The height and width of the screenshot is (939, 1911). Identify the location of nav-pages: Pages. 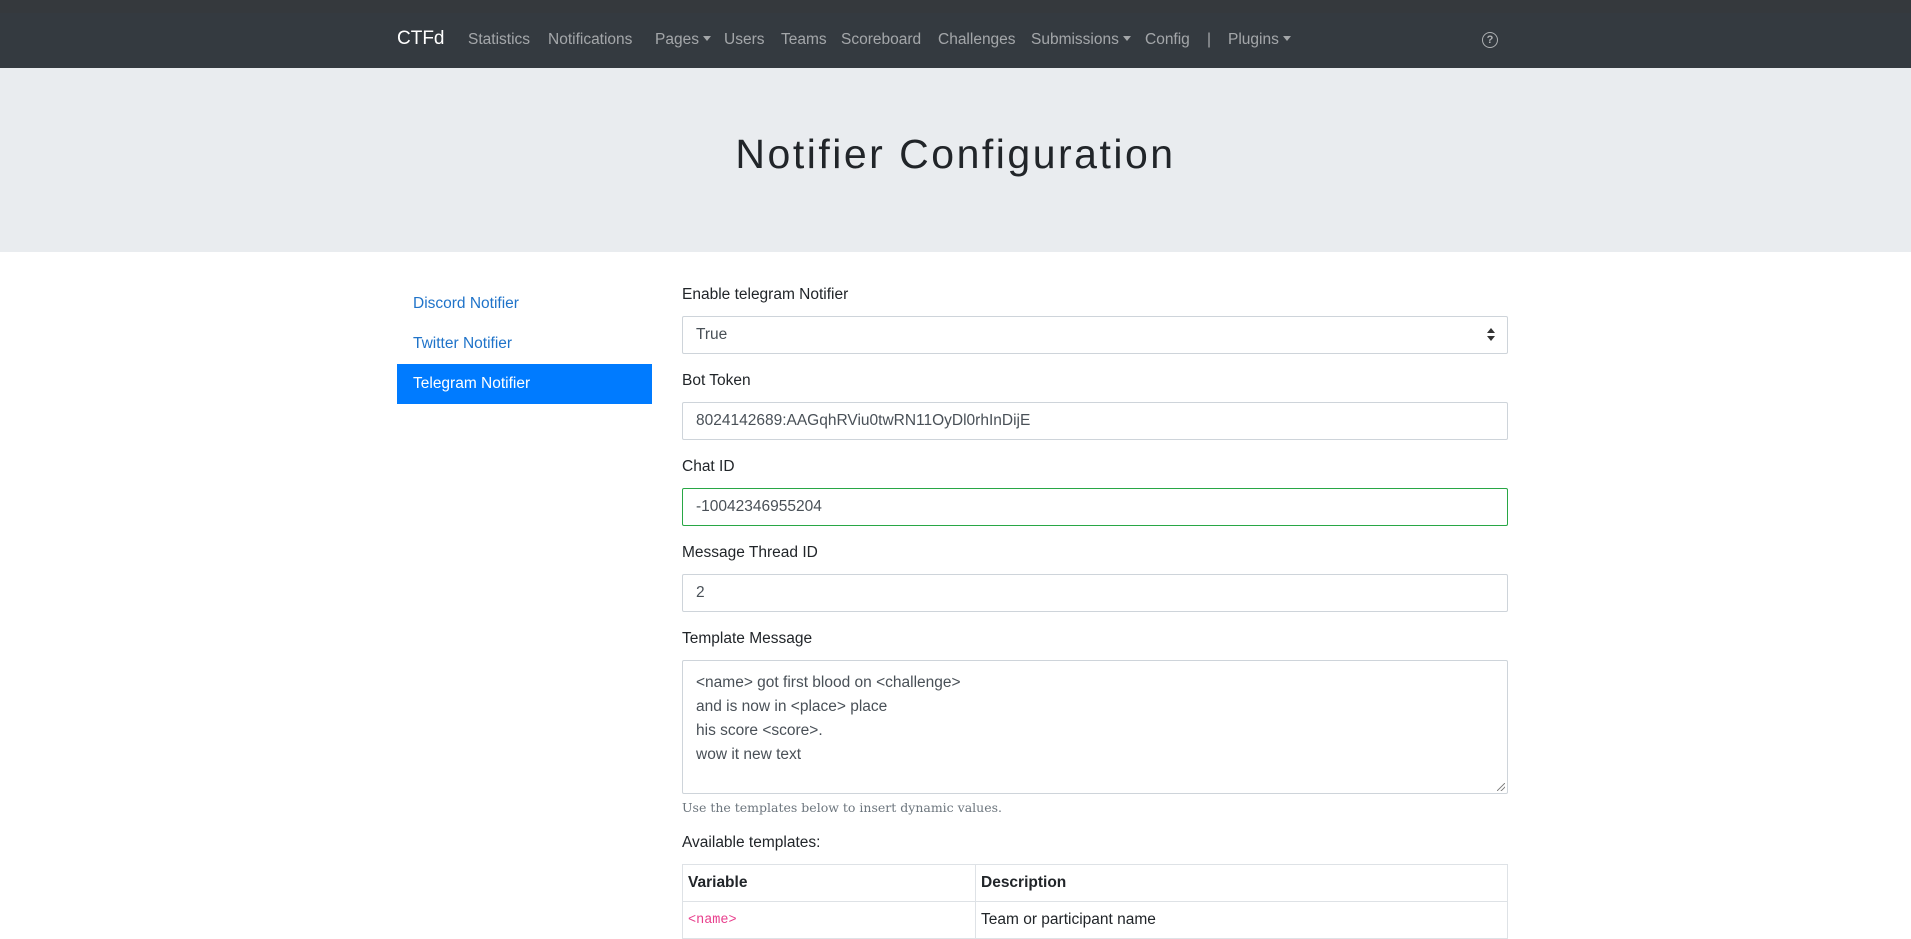
(683, 40).